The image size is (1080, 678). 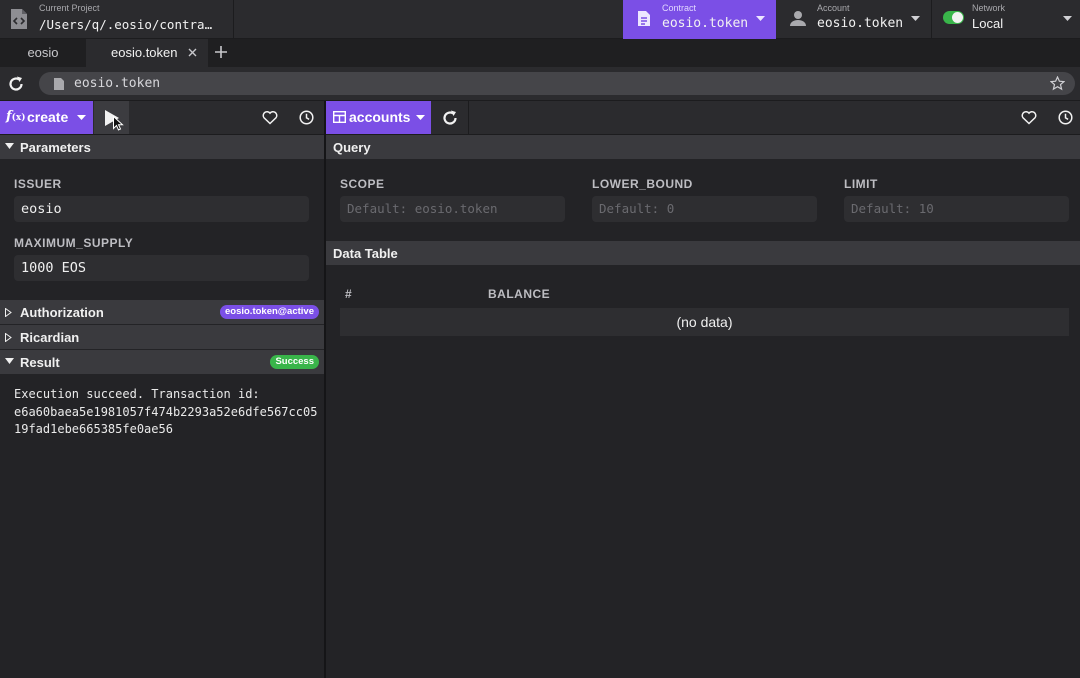 I want to click on section-title: Authorization, so click(x=62, y=312).